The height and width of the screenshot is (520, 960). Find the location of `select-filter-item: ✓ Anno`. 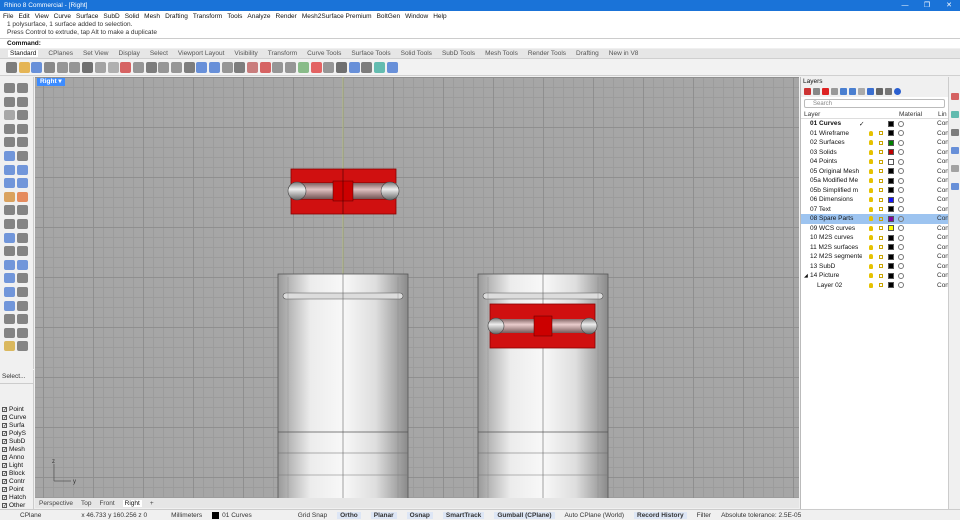

select-filter-item: ✓ Anno is located at coordinates (16, 458).